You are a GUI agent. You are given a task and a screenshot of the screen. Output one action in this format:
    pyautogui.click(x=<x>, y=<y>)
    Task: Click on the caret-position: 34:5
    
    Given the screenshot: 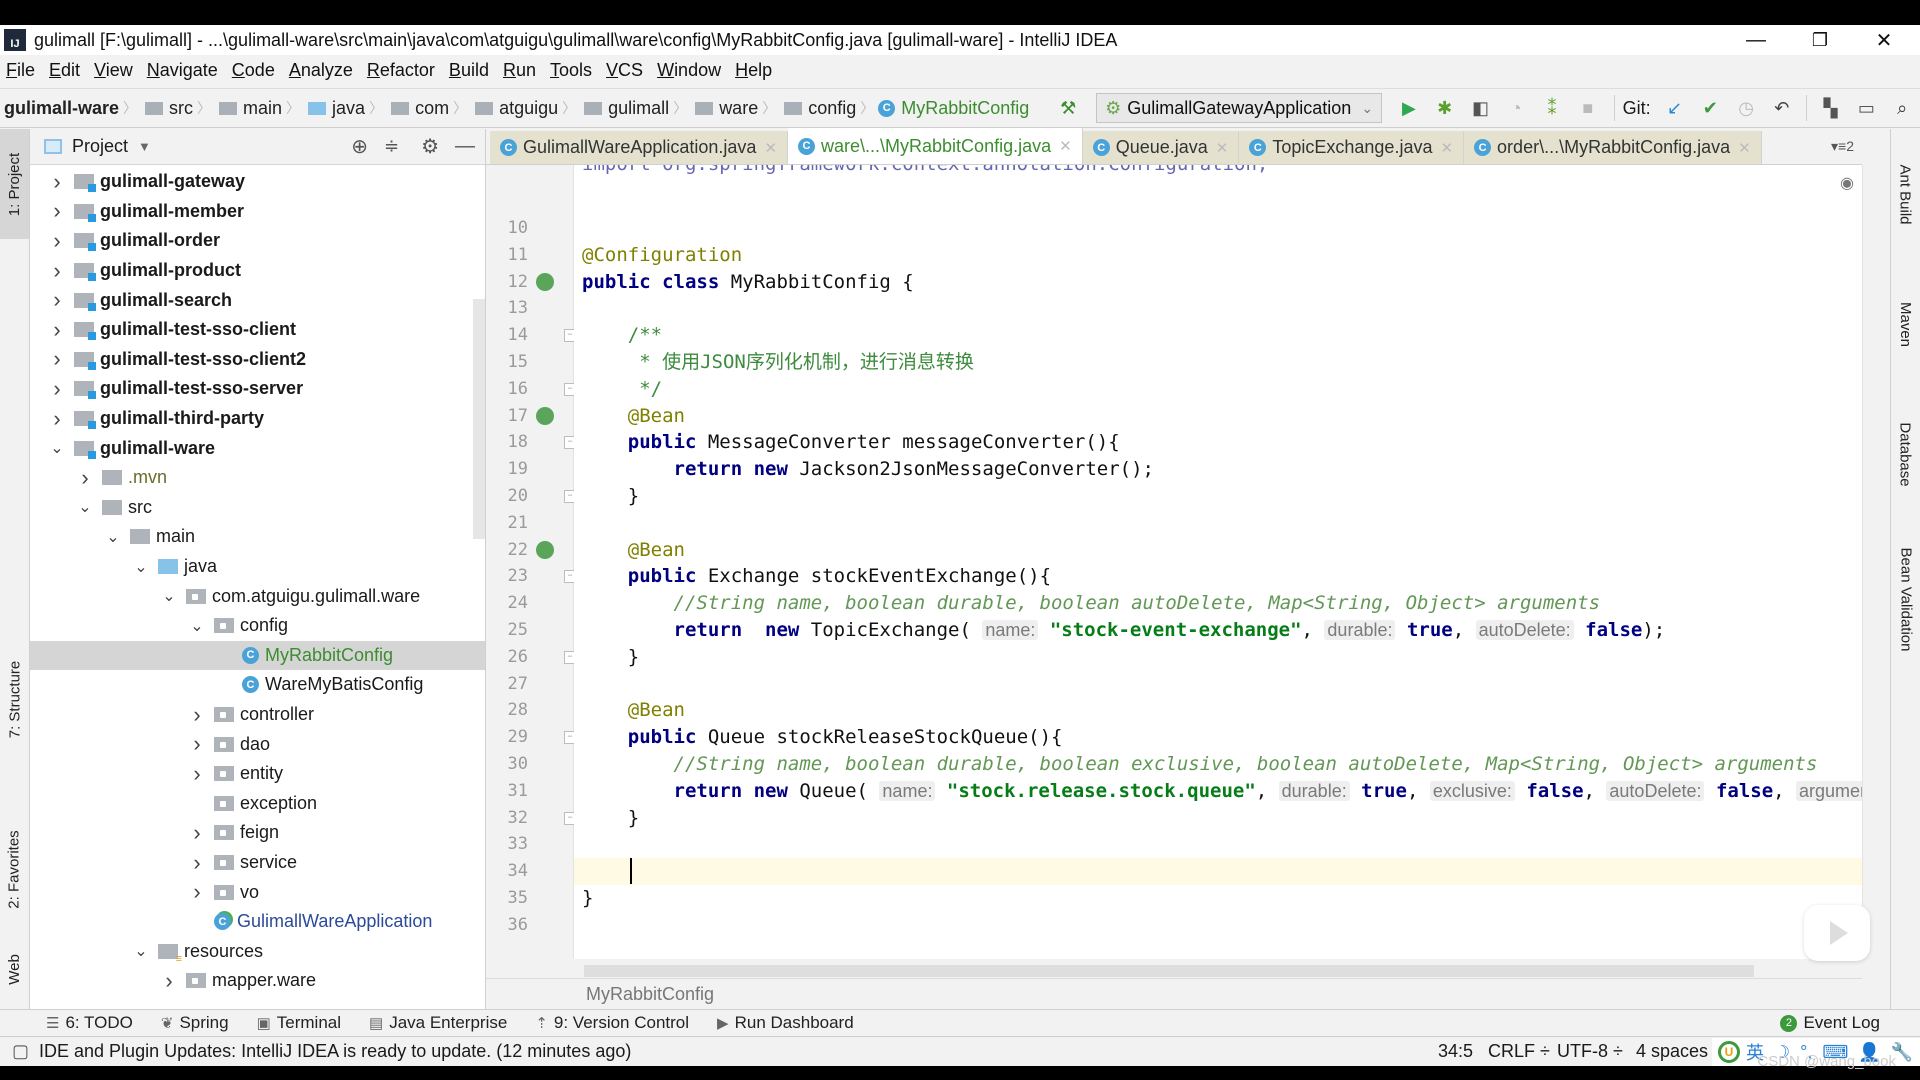 What is the action you would take?
    pyautogui.click(x=1455, y=1051)
    